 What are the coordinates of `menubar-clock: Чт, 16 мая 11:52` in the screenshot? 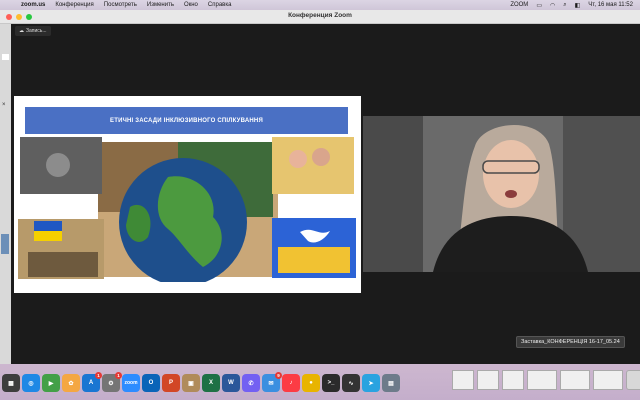 It's located at (610, 5).